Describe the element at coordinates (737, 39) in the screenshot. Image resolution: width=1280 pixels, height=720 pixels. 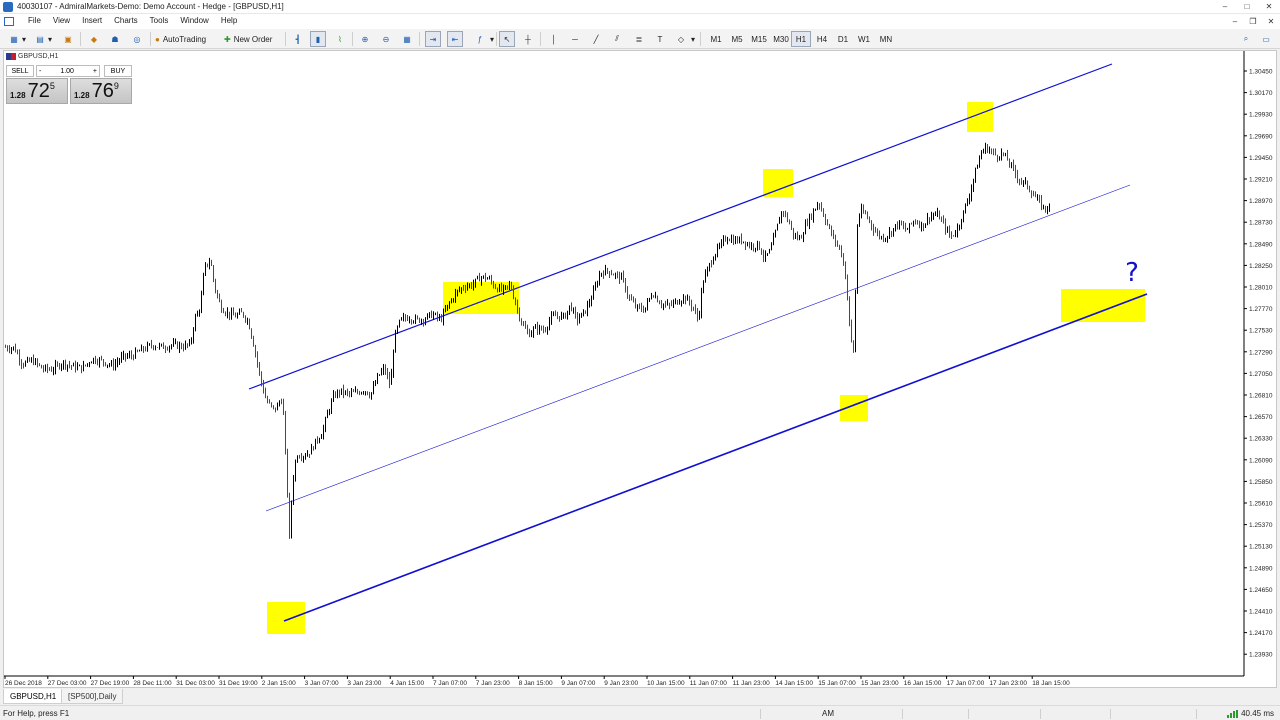
I see `timeframe-m5: M5` at that location.